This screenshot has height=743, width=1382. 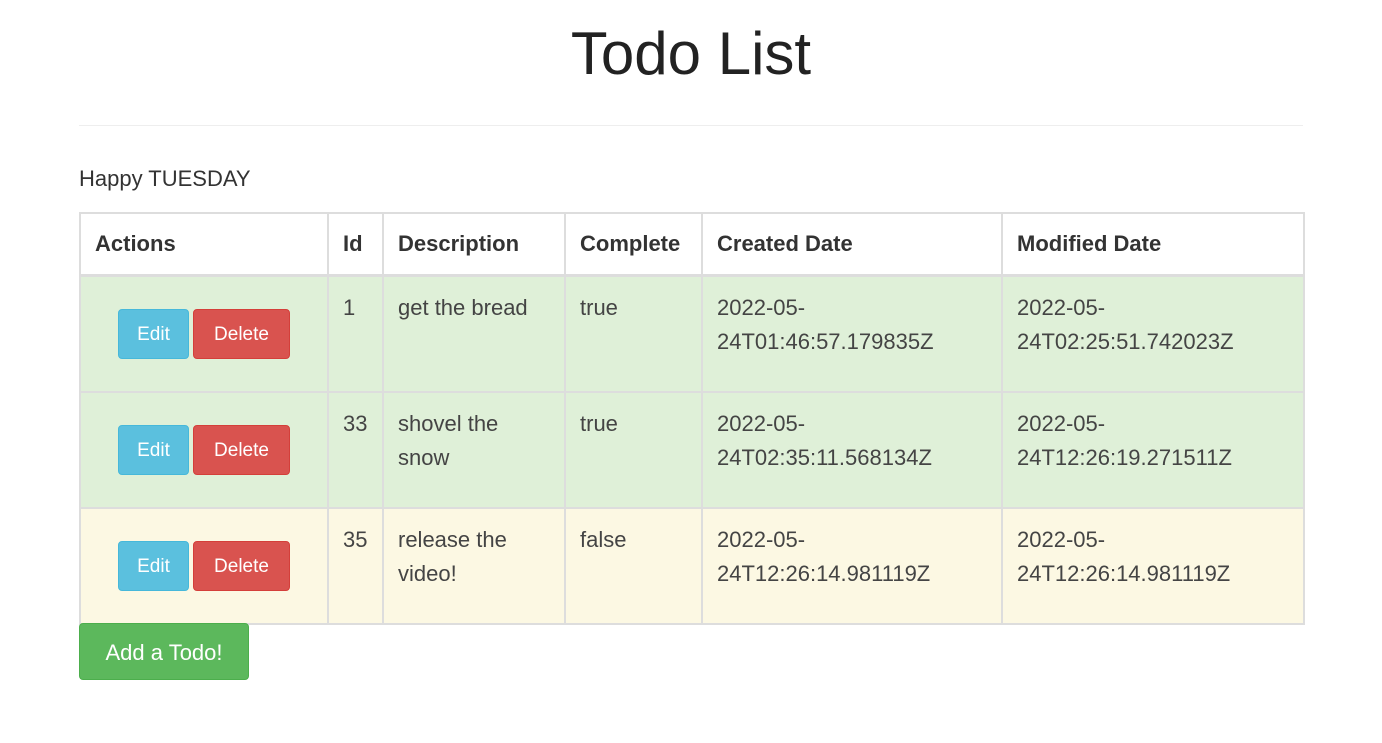 What do you see at coordinates (633, 566) in the screenshot?
I see `complete-cell: false` at bounding box center [633, 566].